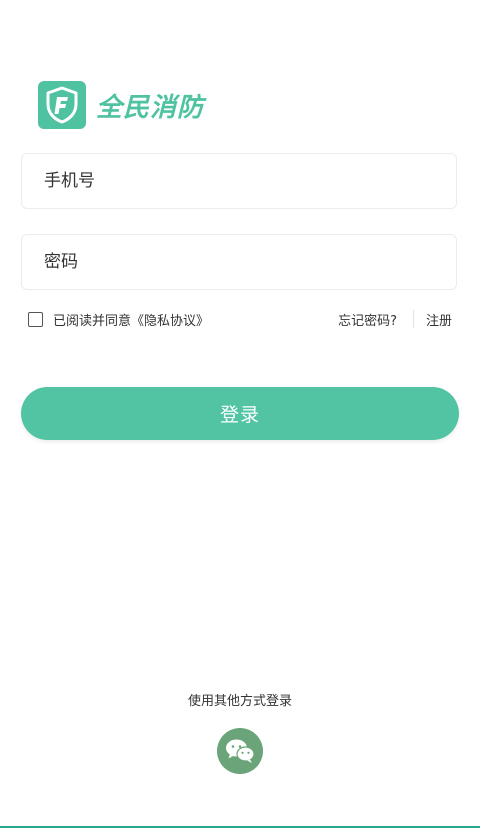  What do you see at coordinates (240, 319) in the screenshot?
I see `agreement-row: 已阅读并同意《隐私协议》 忘记密码? 注册` at bounding box center [240, 319].